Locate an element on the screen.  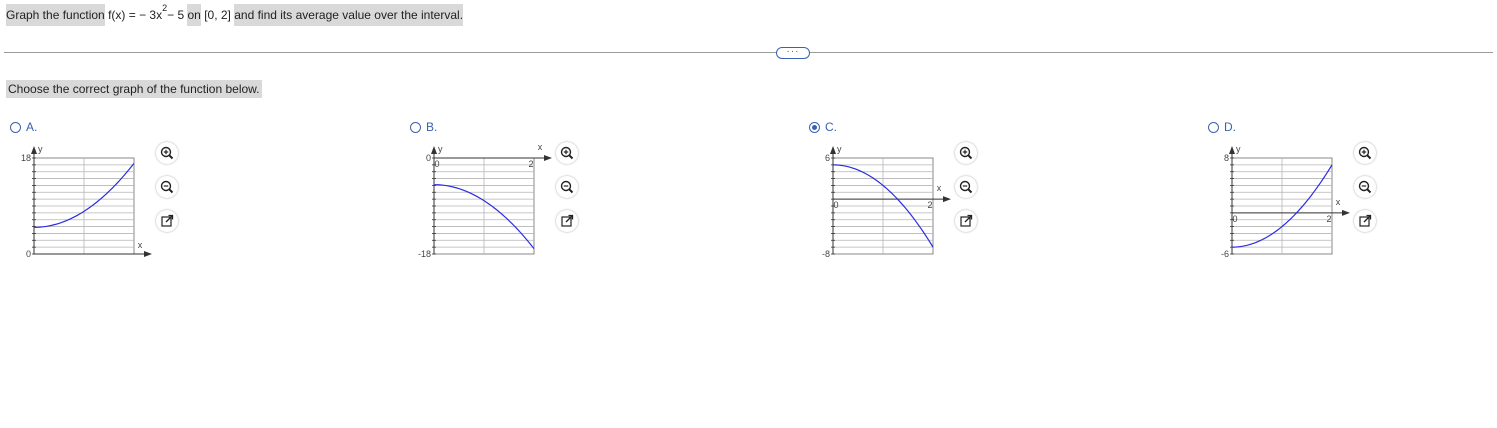
more-button: ··· is located at coordinates (793, 53).